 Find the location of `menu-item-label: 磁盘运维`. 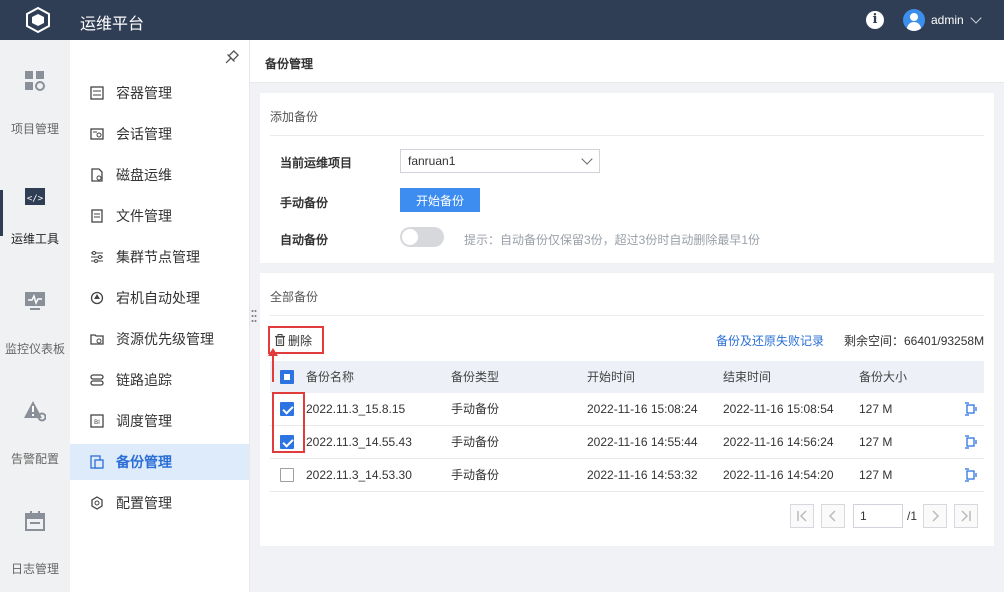

menu-item-label: 磁盘运维 is located at coordinates (144, 175).